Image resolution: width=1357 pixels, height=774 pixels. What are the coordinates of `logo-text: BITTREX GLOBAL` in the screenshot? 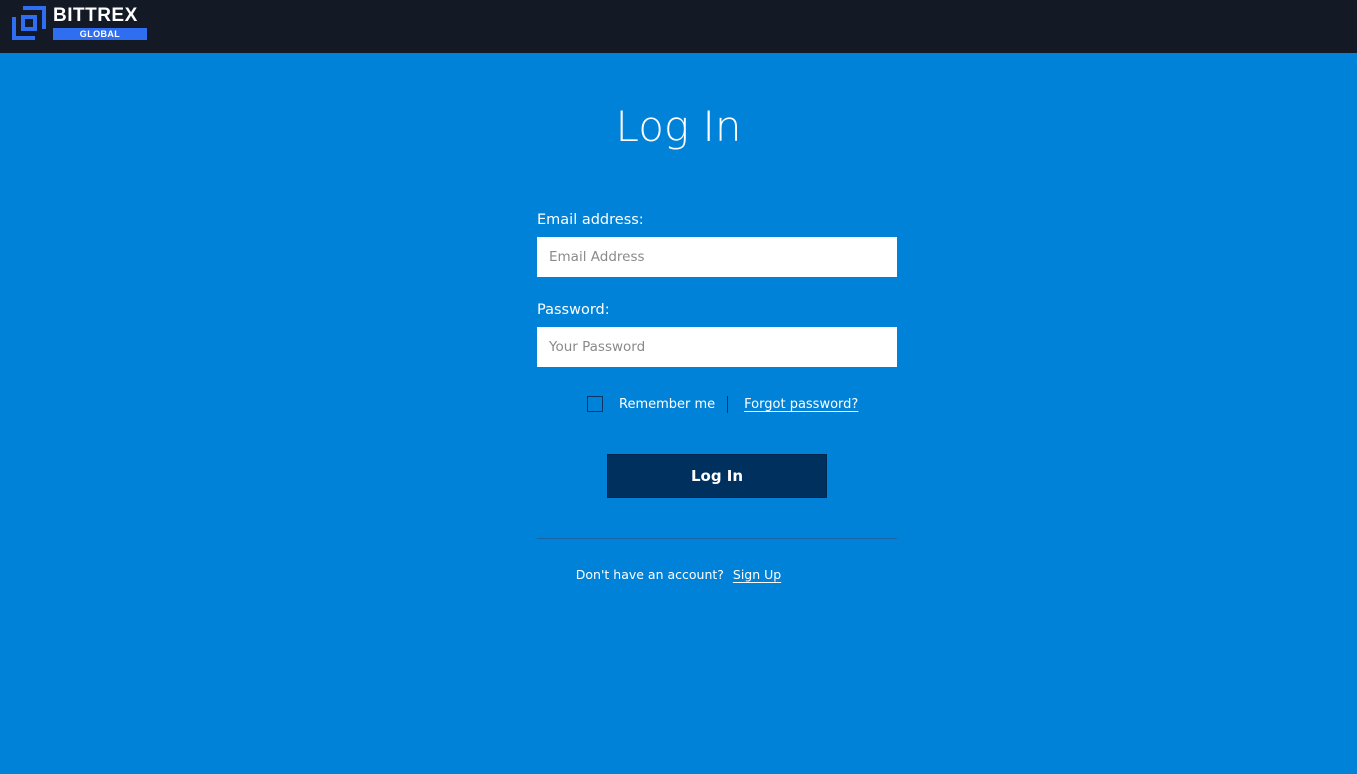 It's located at (100, 23).